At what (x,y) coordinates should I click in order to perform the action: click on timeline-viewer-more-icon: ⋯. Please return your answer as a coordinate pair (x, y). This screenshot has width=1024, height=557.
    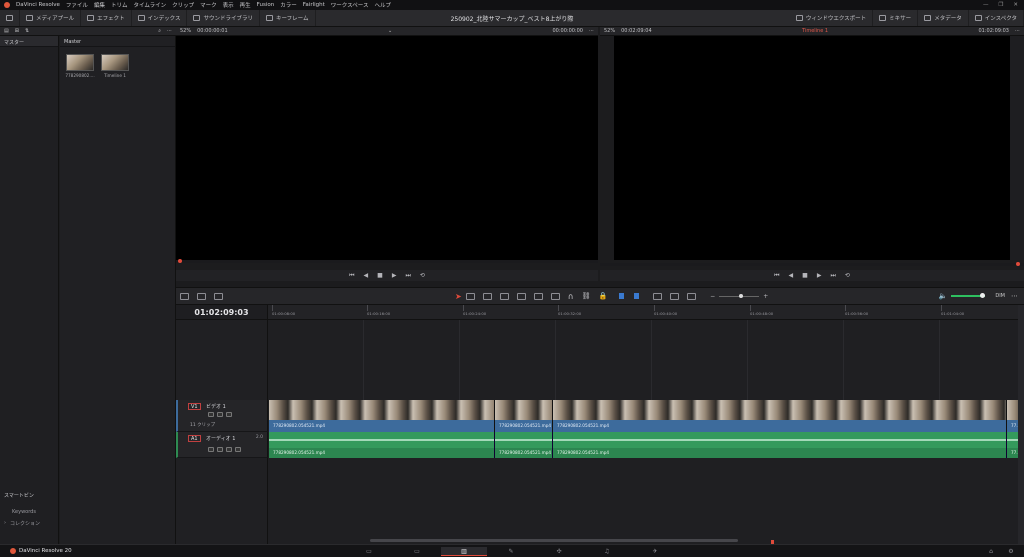
    Looking at the image, I should click on (1017, 31).